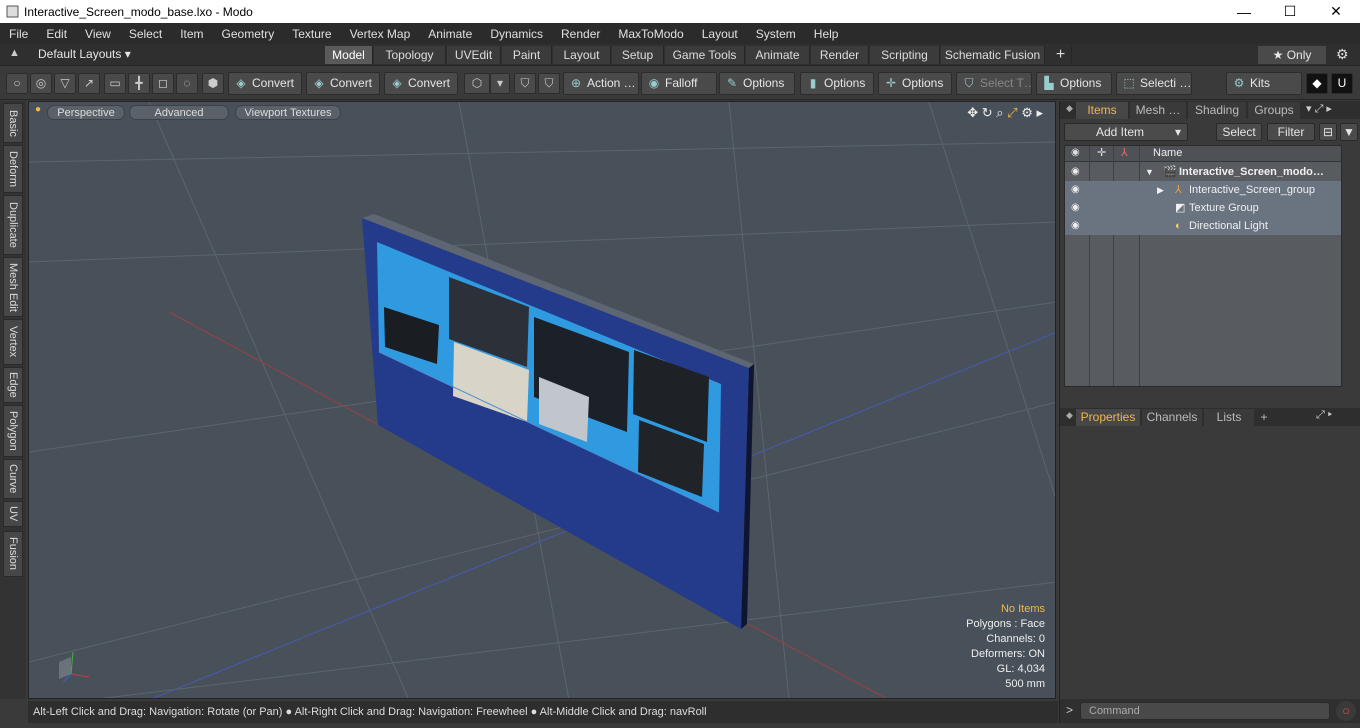 This screenshot has height=728, width=1360. Describe the element at coordinates (826, 34) in the screenshot. I see `menu-help: Help` at that location.